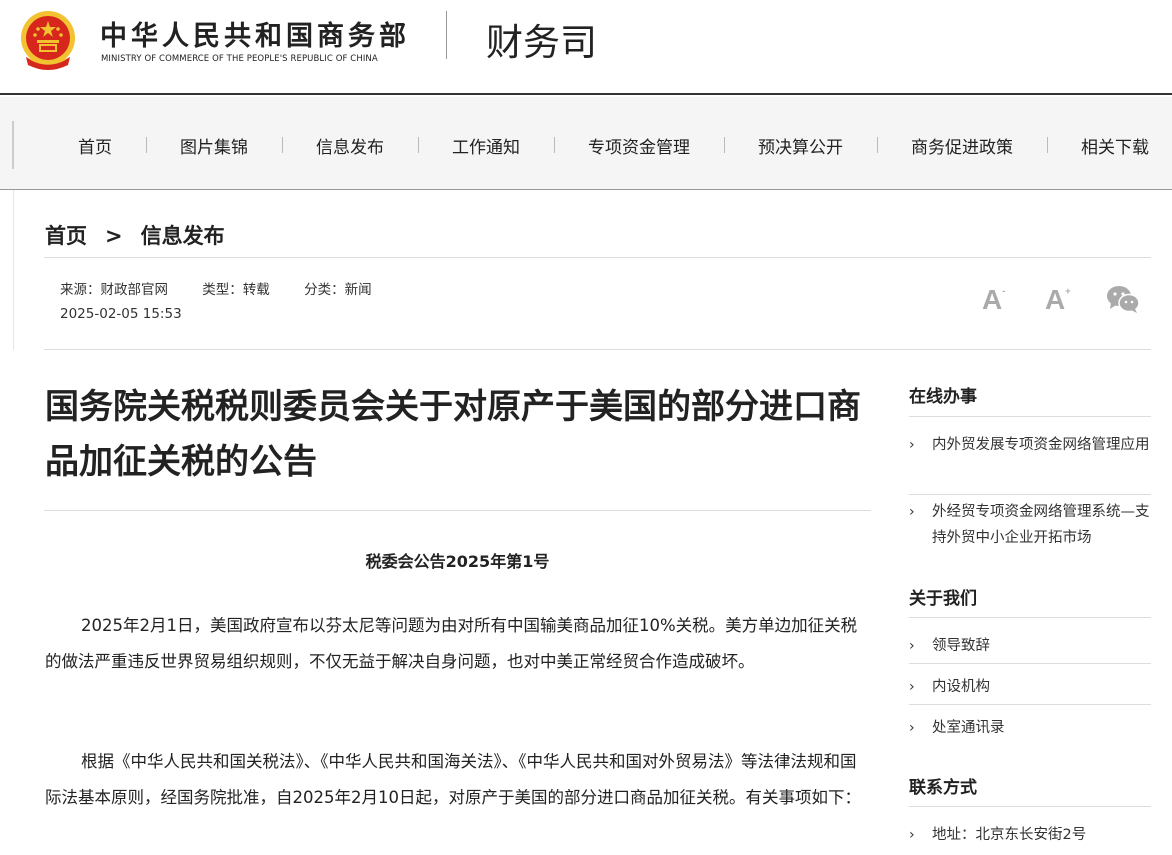  I want to click on font-decrease-button: A-, so click(993, 300).